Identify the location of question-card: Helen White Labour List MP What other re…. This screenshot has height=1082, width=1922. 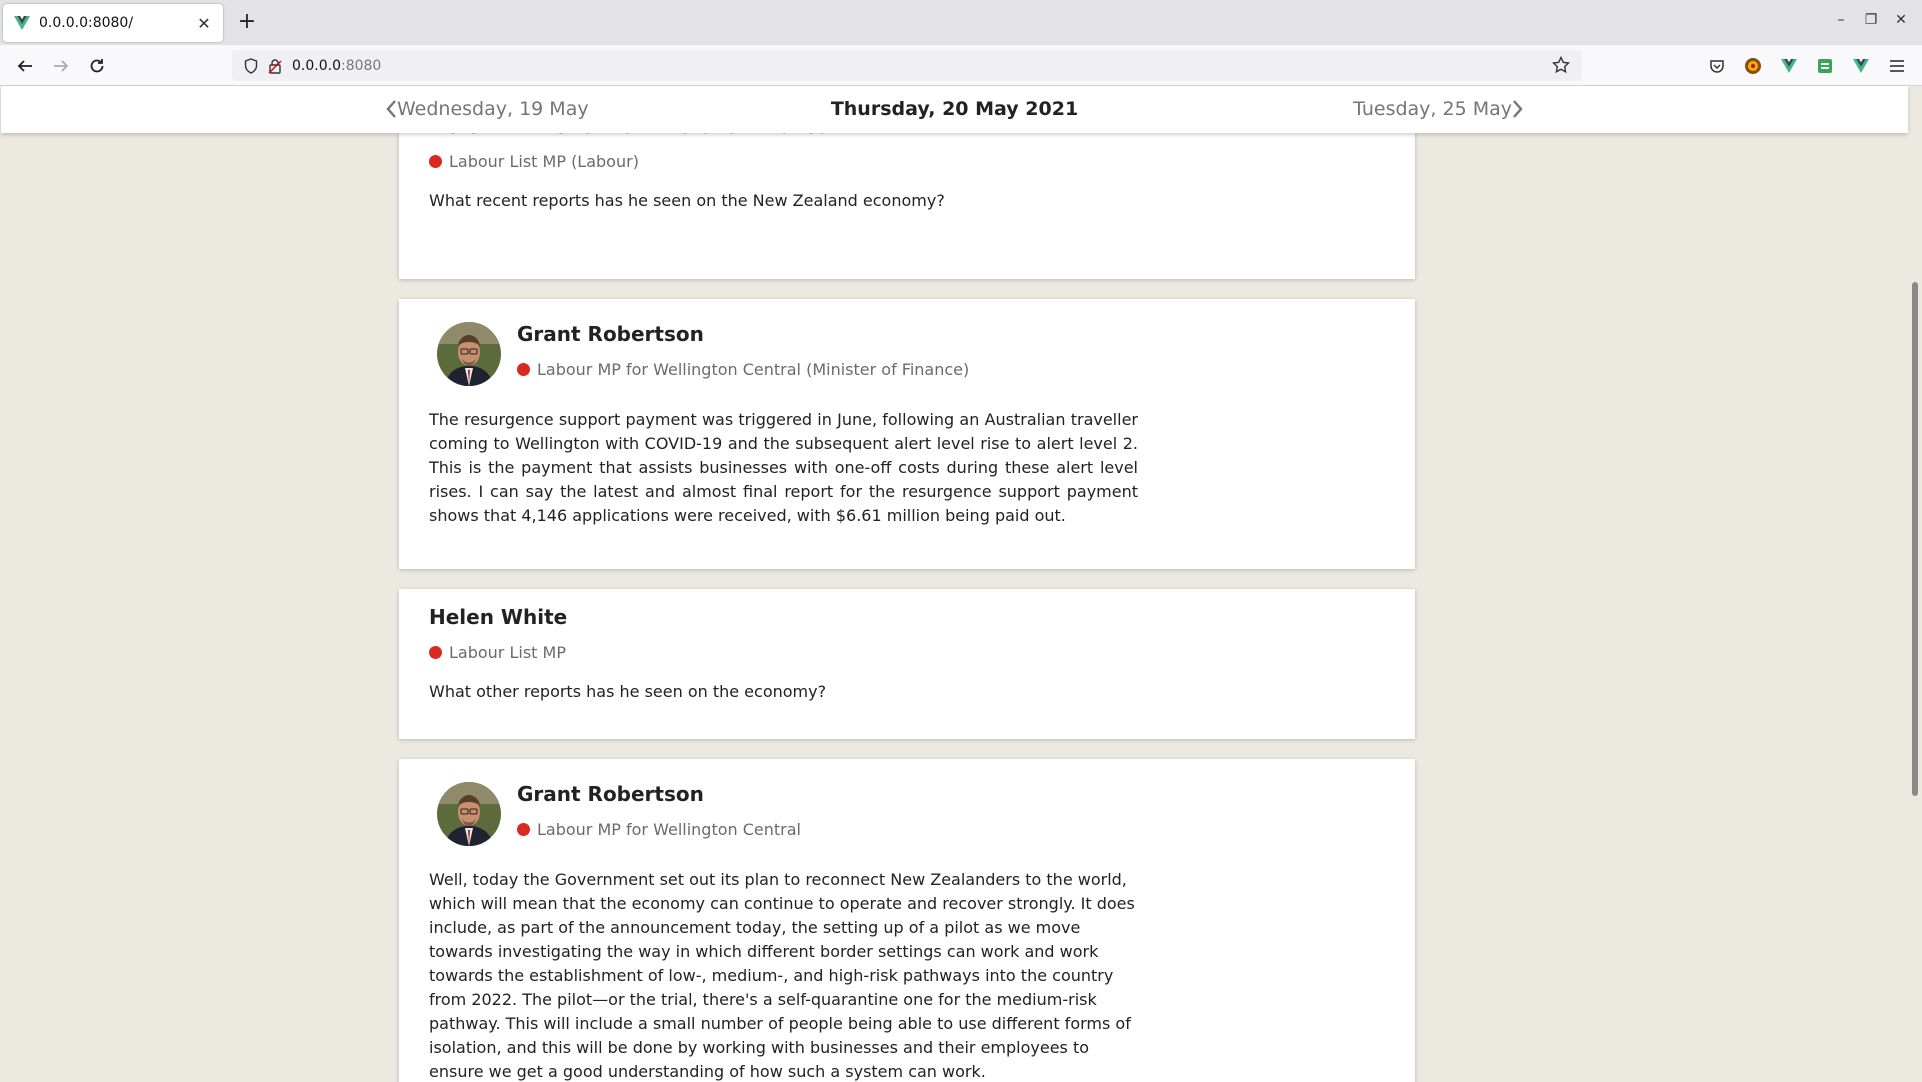
(907, 664).